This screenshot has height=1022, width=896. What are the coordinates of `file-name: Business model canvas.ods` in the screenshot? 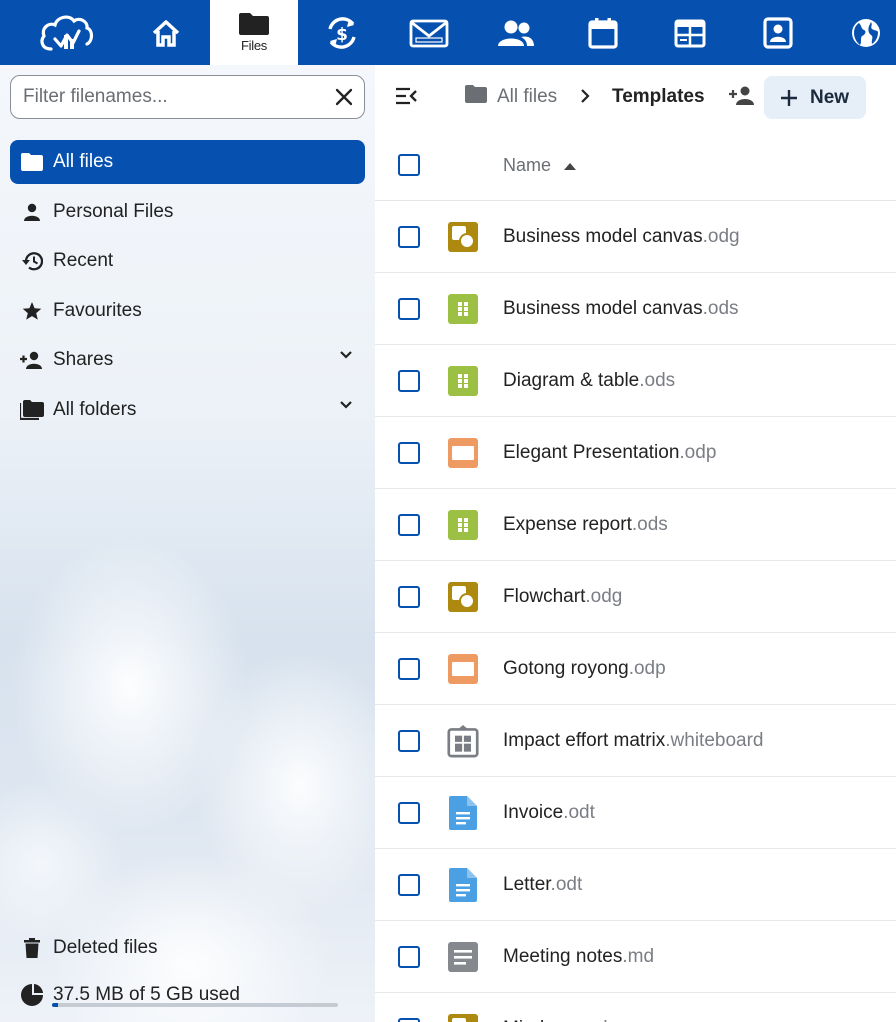 It's located at (621, 309).